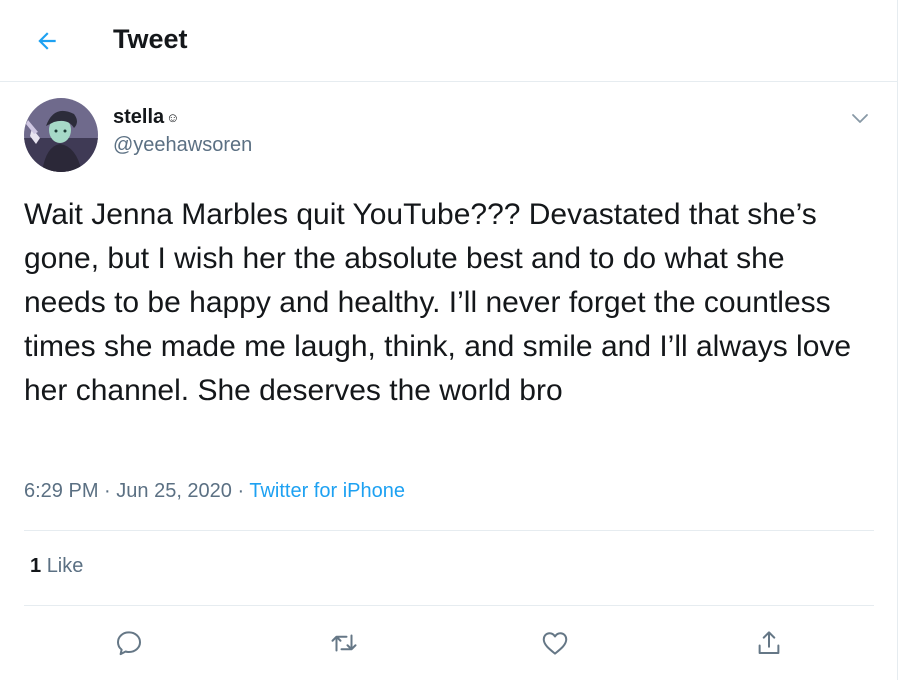 The image size is (906, 680). I want to click on like-count: 1, so click(36, 566).